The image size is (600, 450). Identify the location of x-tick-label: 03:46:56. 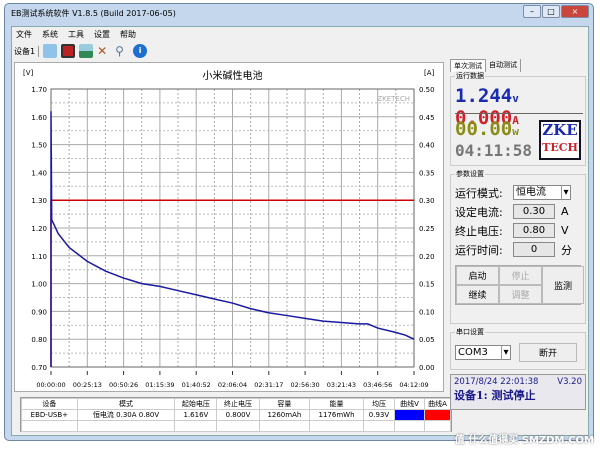
(377, 385).